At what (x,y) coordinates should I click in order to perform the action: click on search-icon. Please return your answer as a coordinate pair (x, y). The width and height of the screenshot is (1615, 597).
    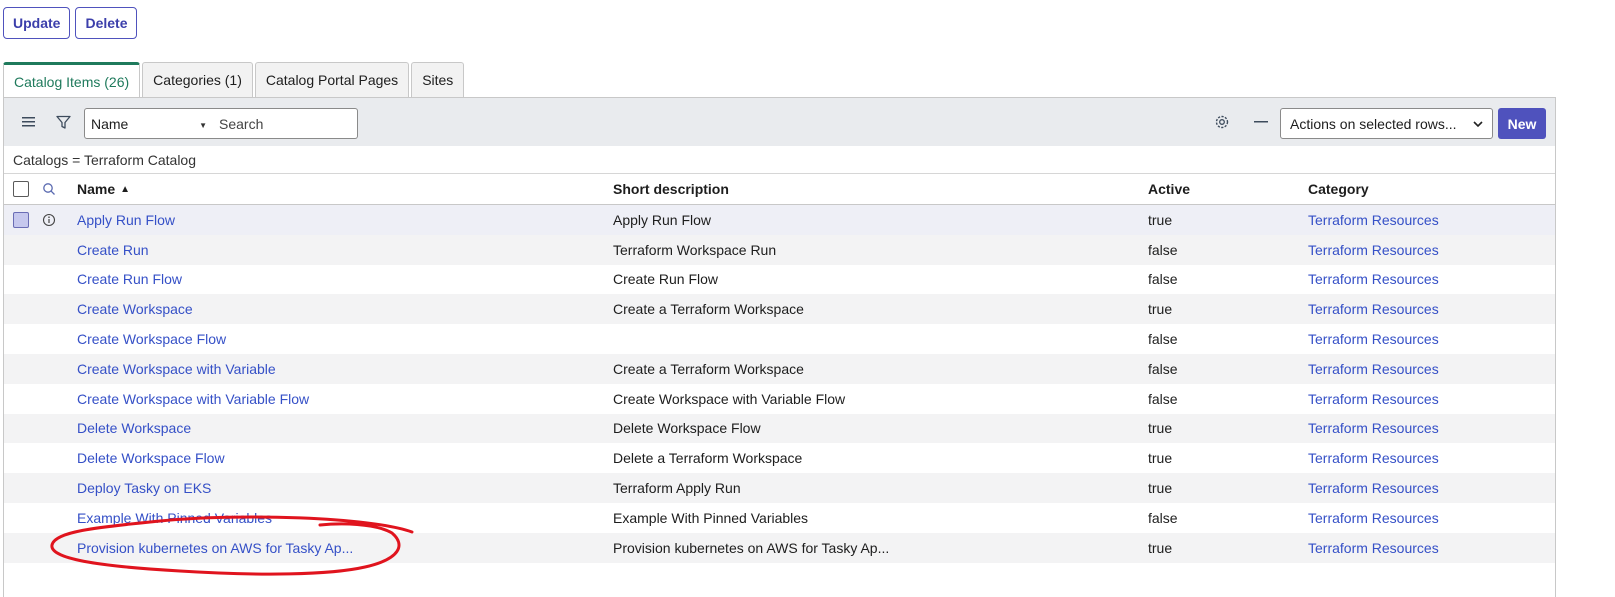
    Looking at the image, I should click on (49, 189).